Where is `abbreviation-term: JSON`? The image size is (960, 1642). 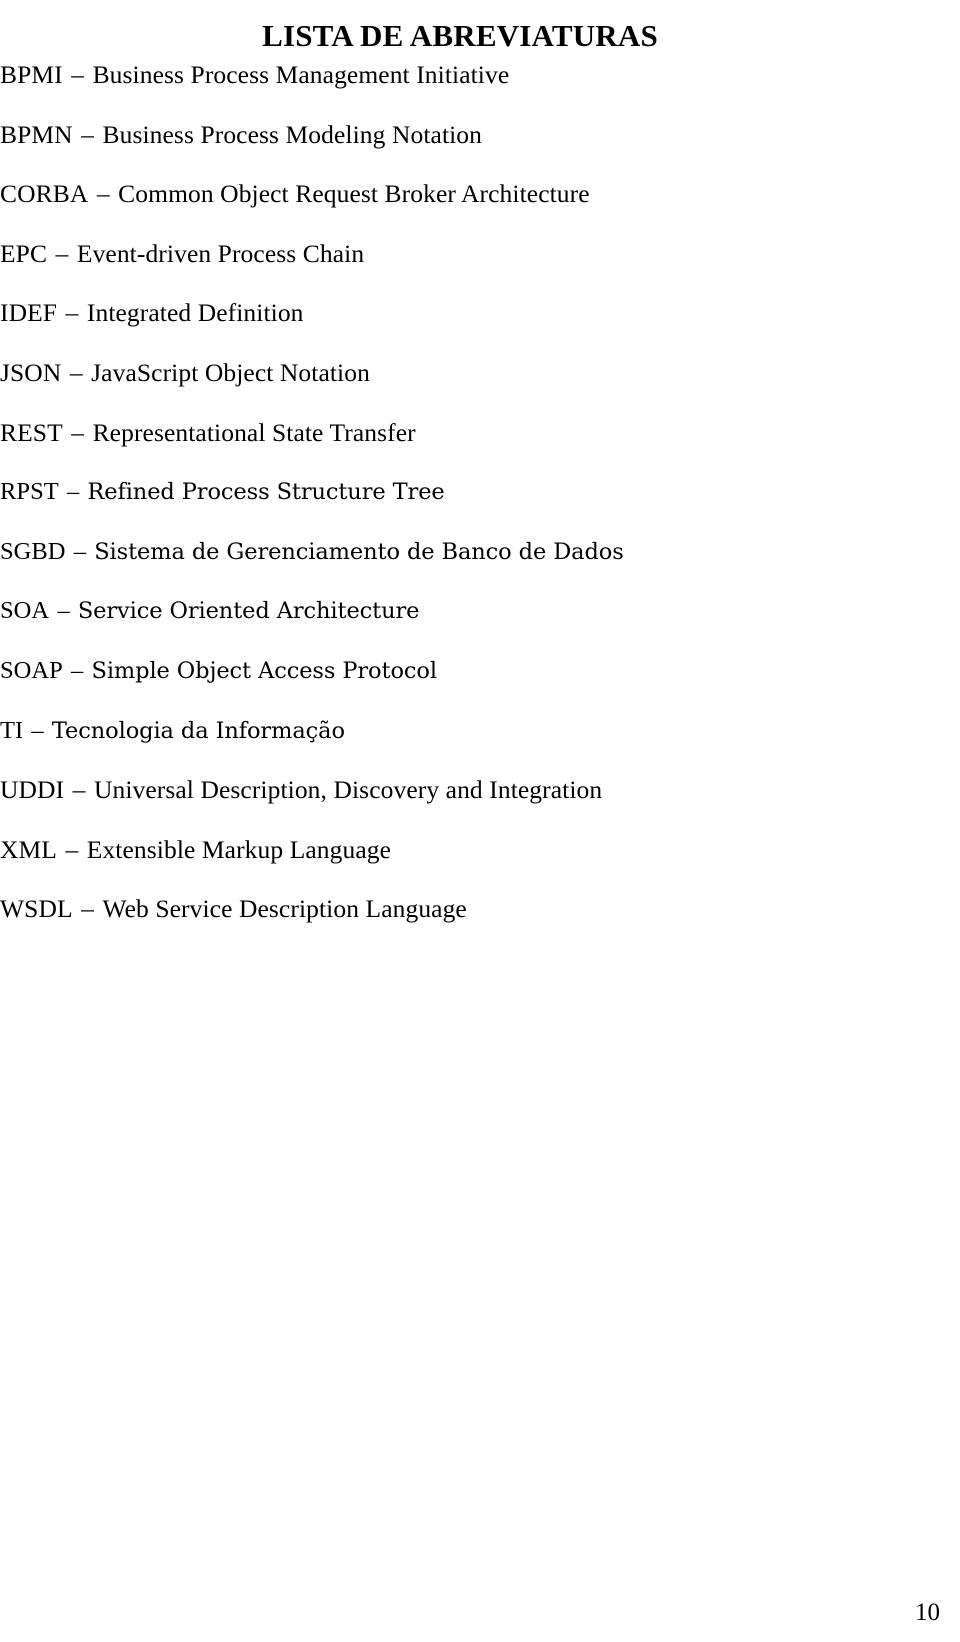 abbreviation-term: JSON is located at coordinates (31, 372).